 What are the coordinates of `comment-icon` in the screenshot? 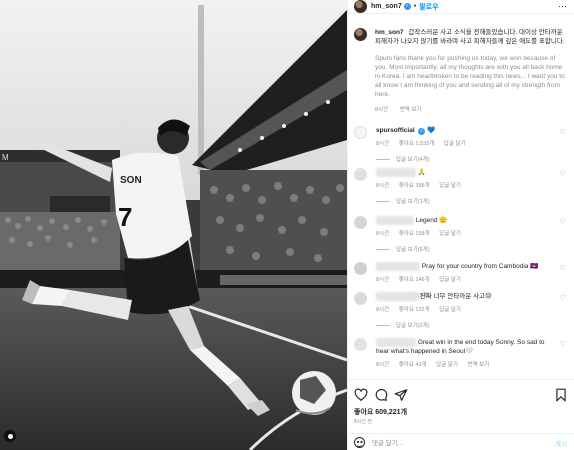 It's located at (381, 395).